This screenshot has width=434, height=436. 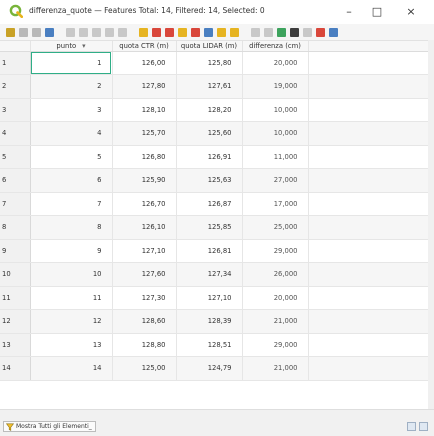 What do you see at coordinates (182, 32) in the screenshot?
I see `deselect-icon` at bounding box center [182, 32].